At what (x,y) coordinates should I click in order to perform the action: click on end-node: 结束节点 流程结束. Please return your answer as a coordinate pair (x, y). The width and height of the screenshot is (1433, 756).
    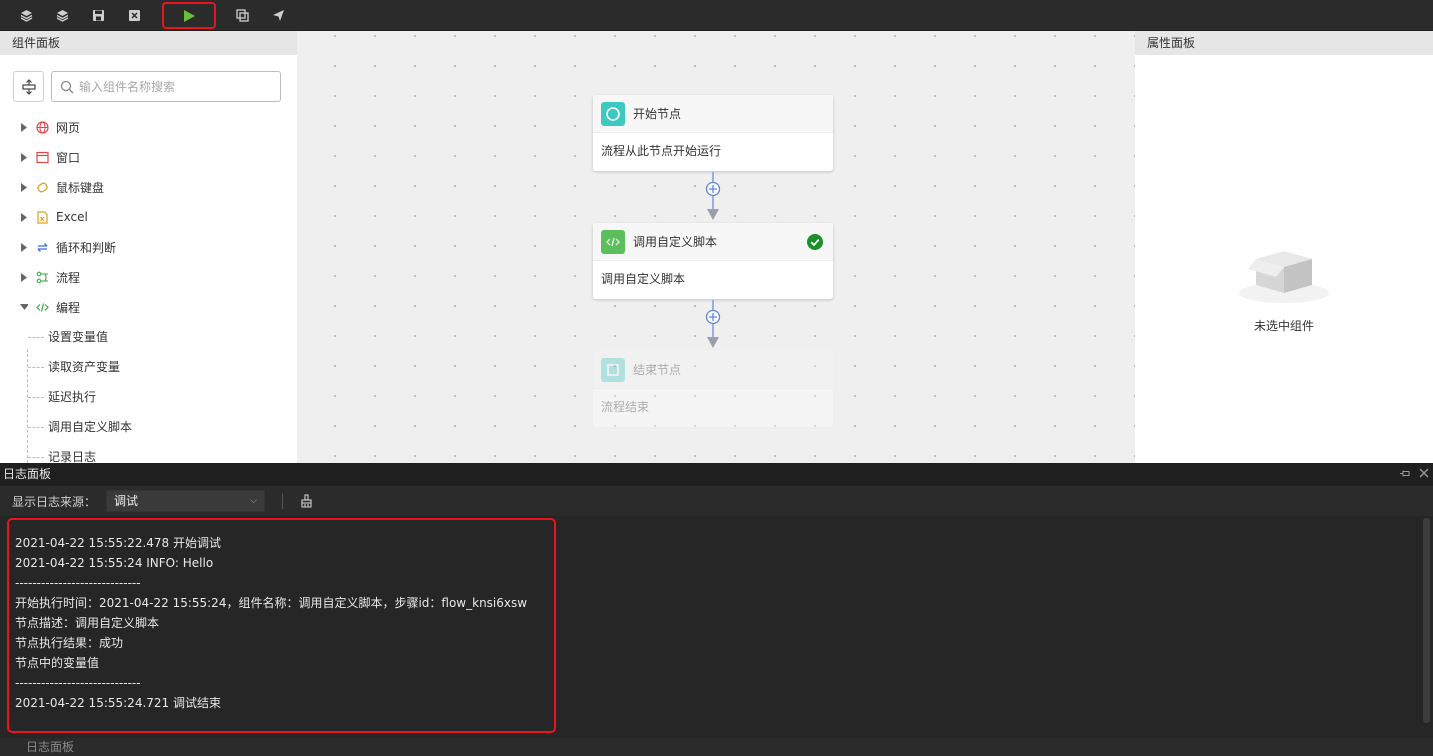
    Looking at the image, I should click on (713, 389).